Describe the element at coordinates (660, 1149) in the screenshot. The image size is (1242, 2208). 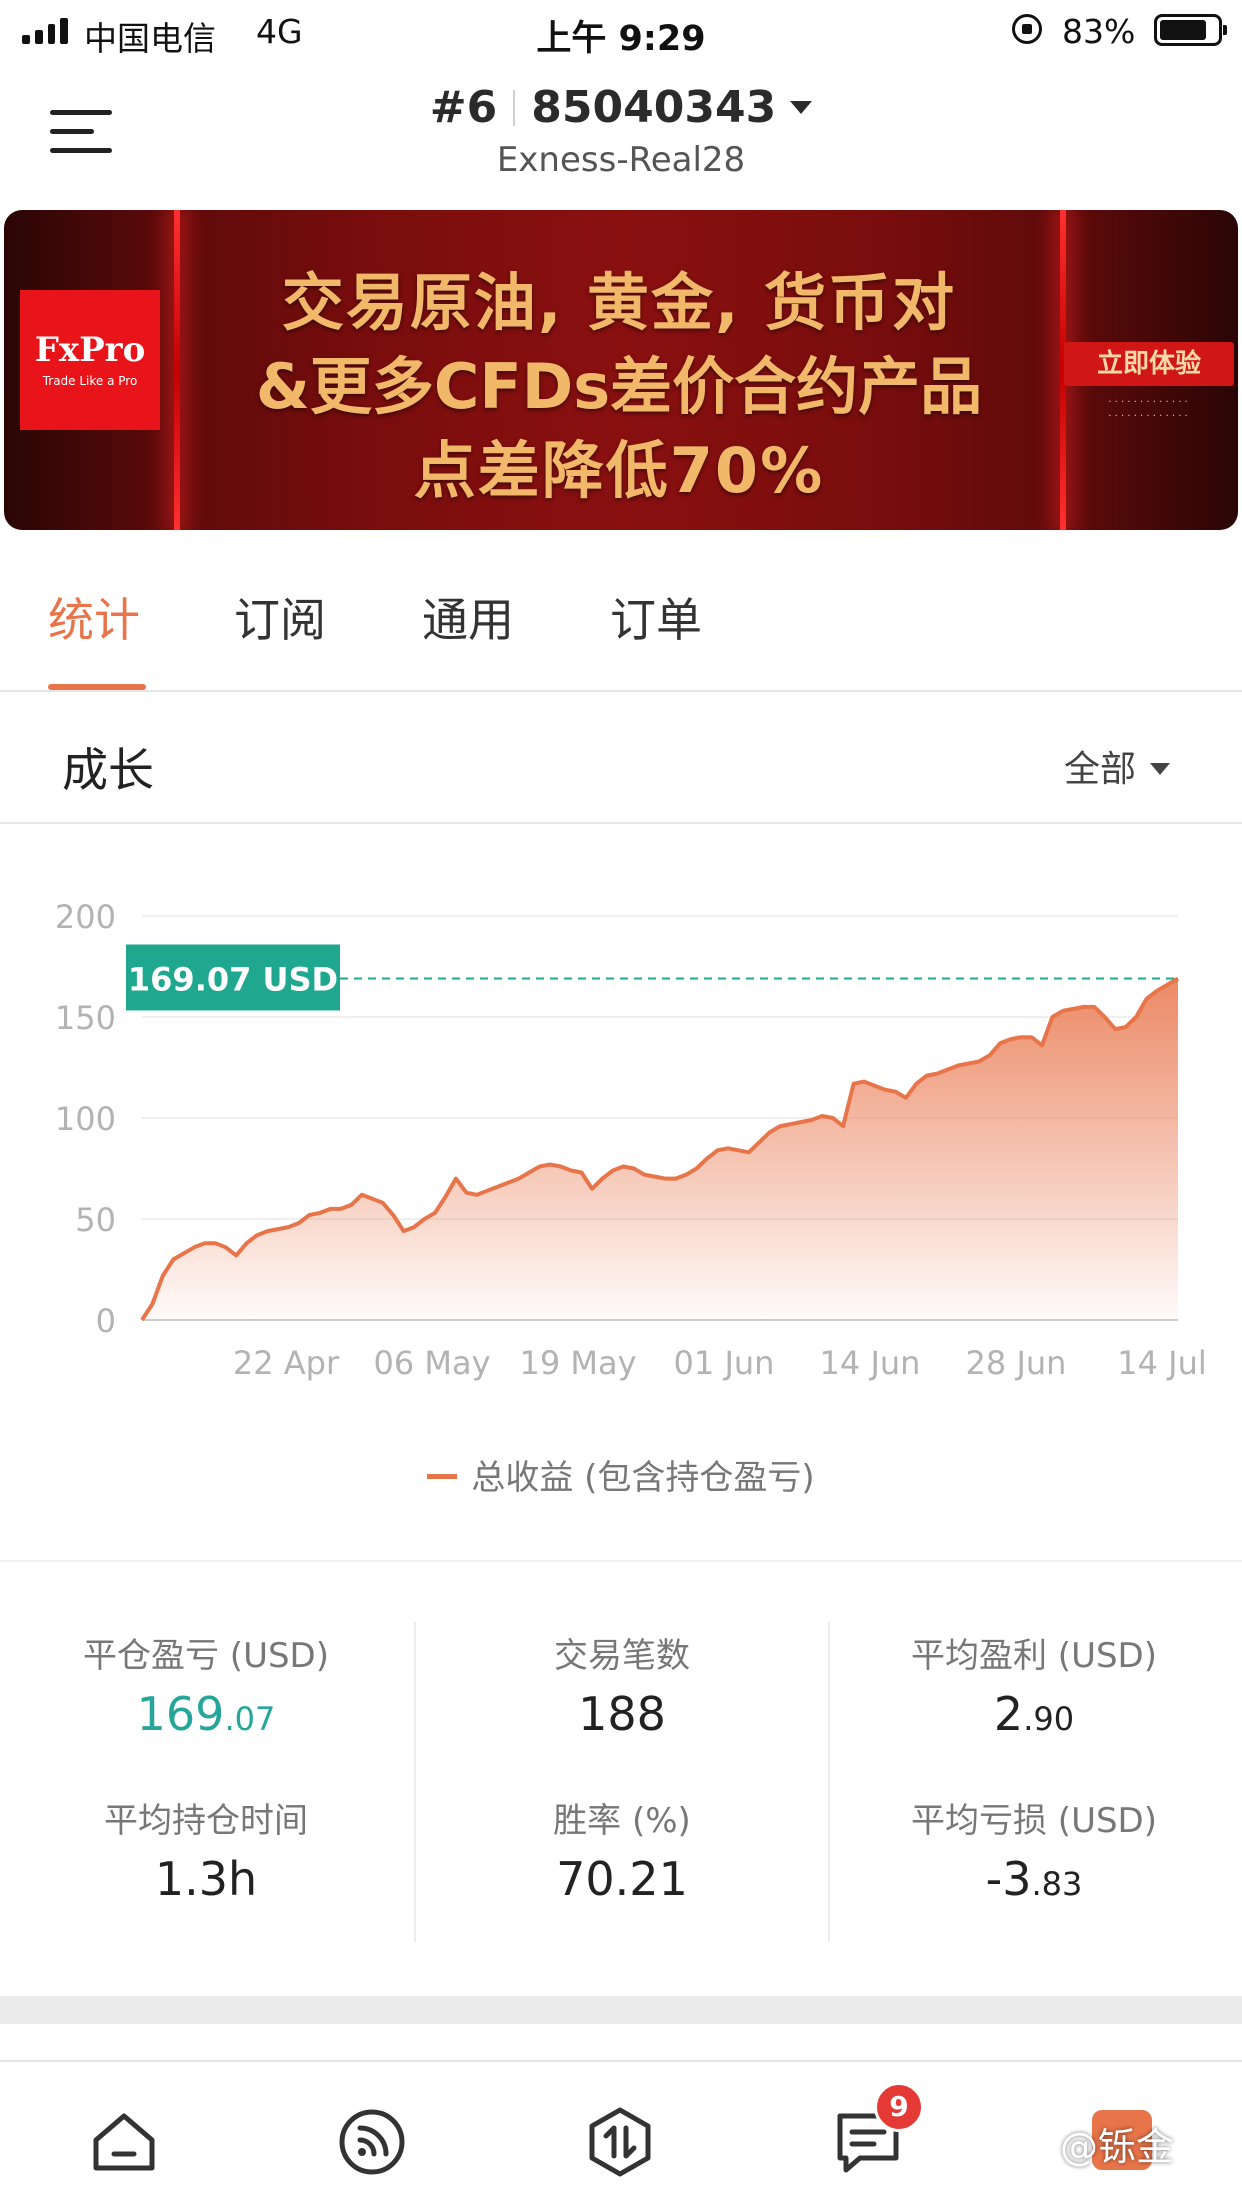
I see `series-area` at that location.